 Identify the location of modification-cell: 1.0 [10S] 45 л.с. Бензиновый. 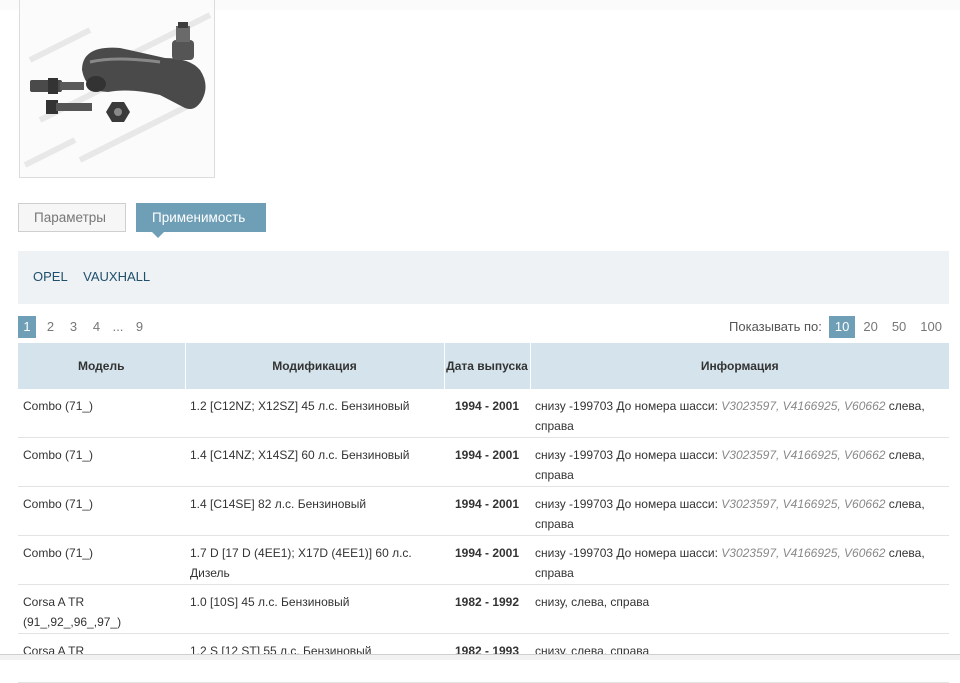
(314, 609).